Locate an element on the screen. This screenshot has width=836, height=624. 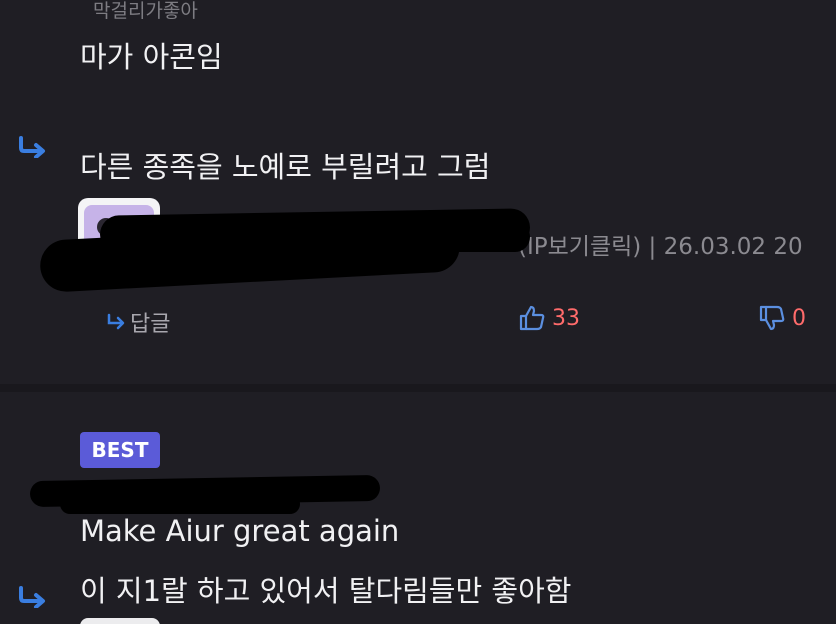
reply-text: 이 지1랄 하고 있어서 탈다림들만 좋아함 is located at coordinates (326, 591).